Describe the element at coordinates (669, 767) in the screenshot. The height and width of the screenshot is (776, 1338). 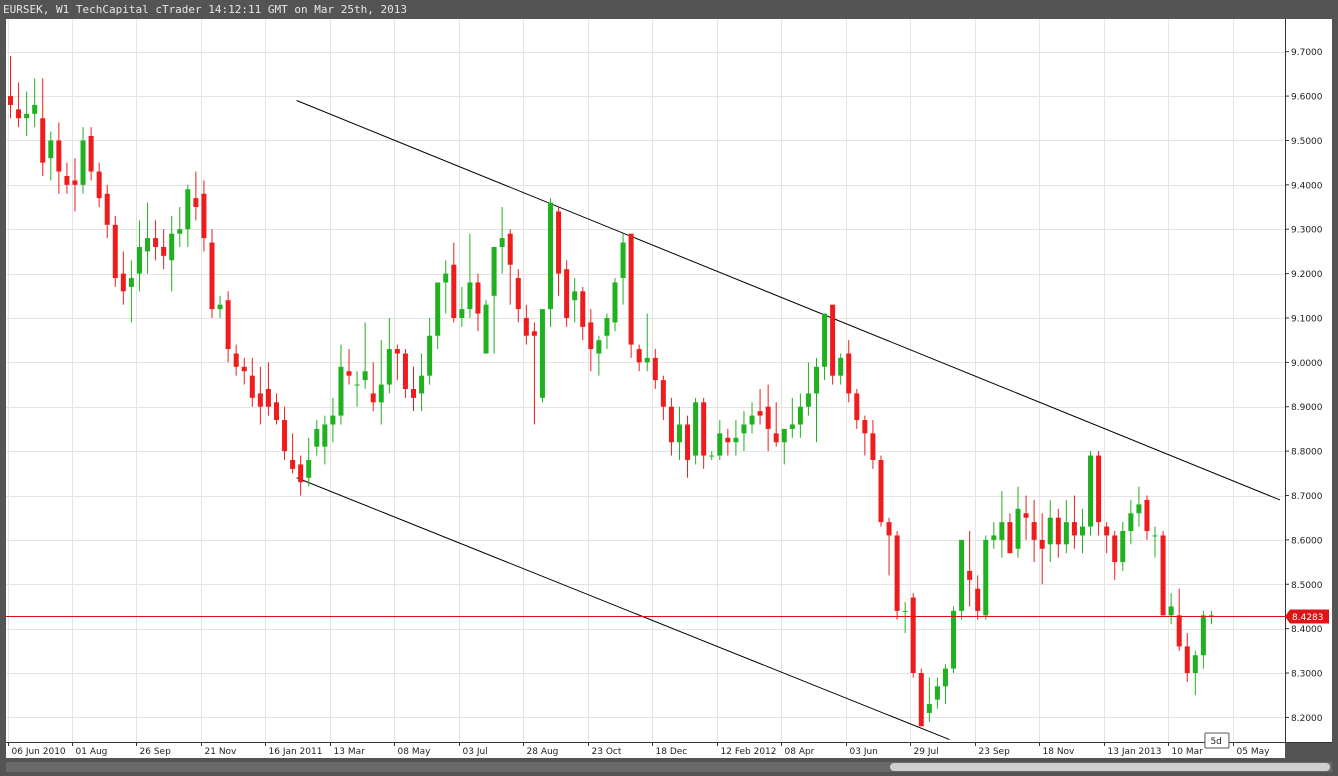
I see `horizontal-scrollbar` at that location.